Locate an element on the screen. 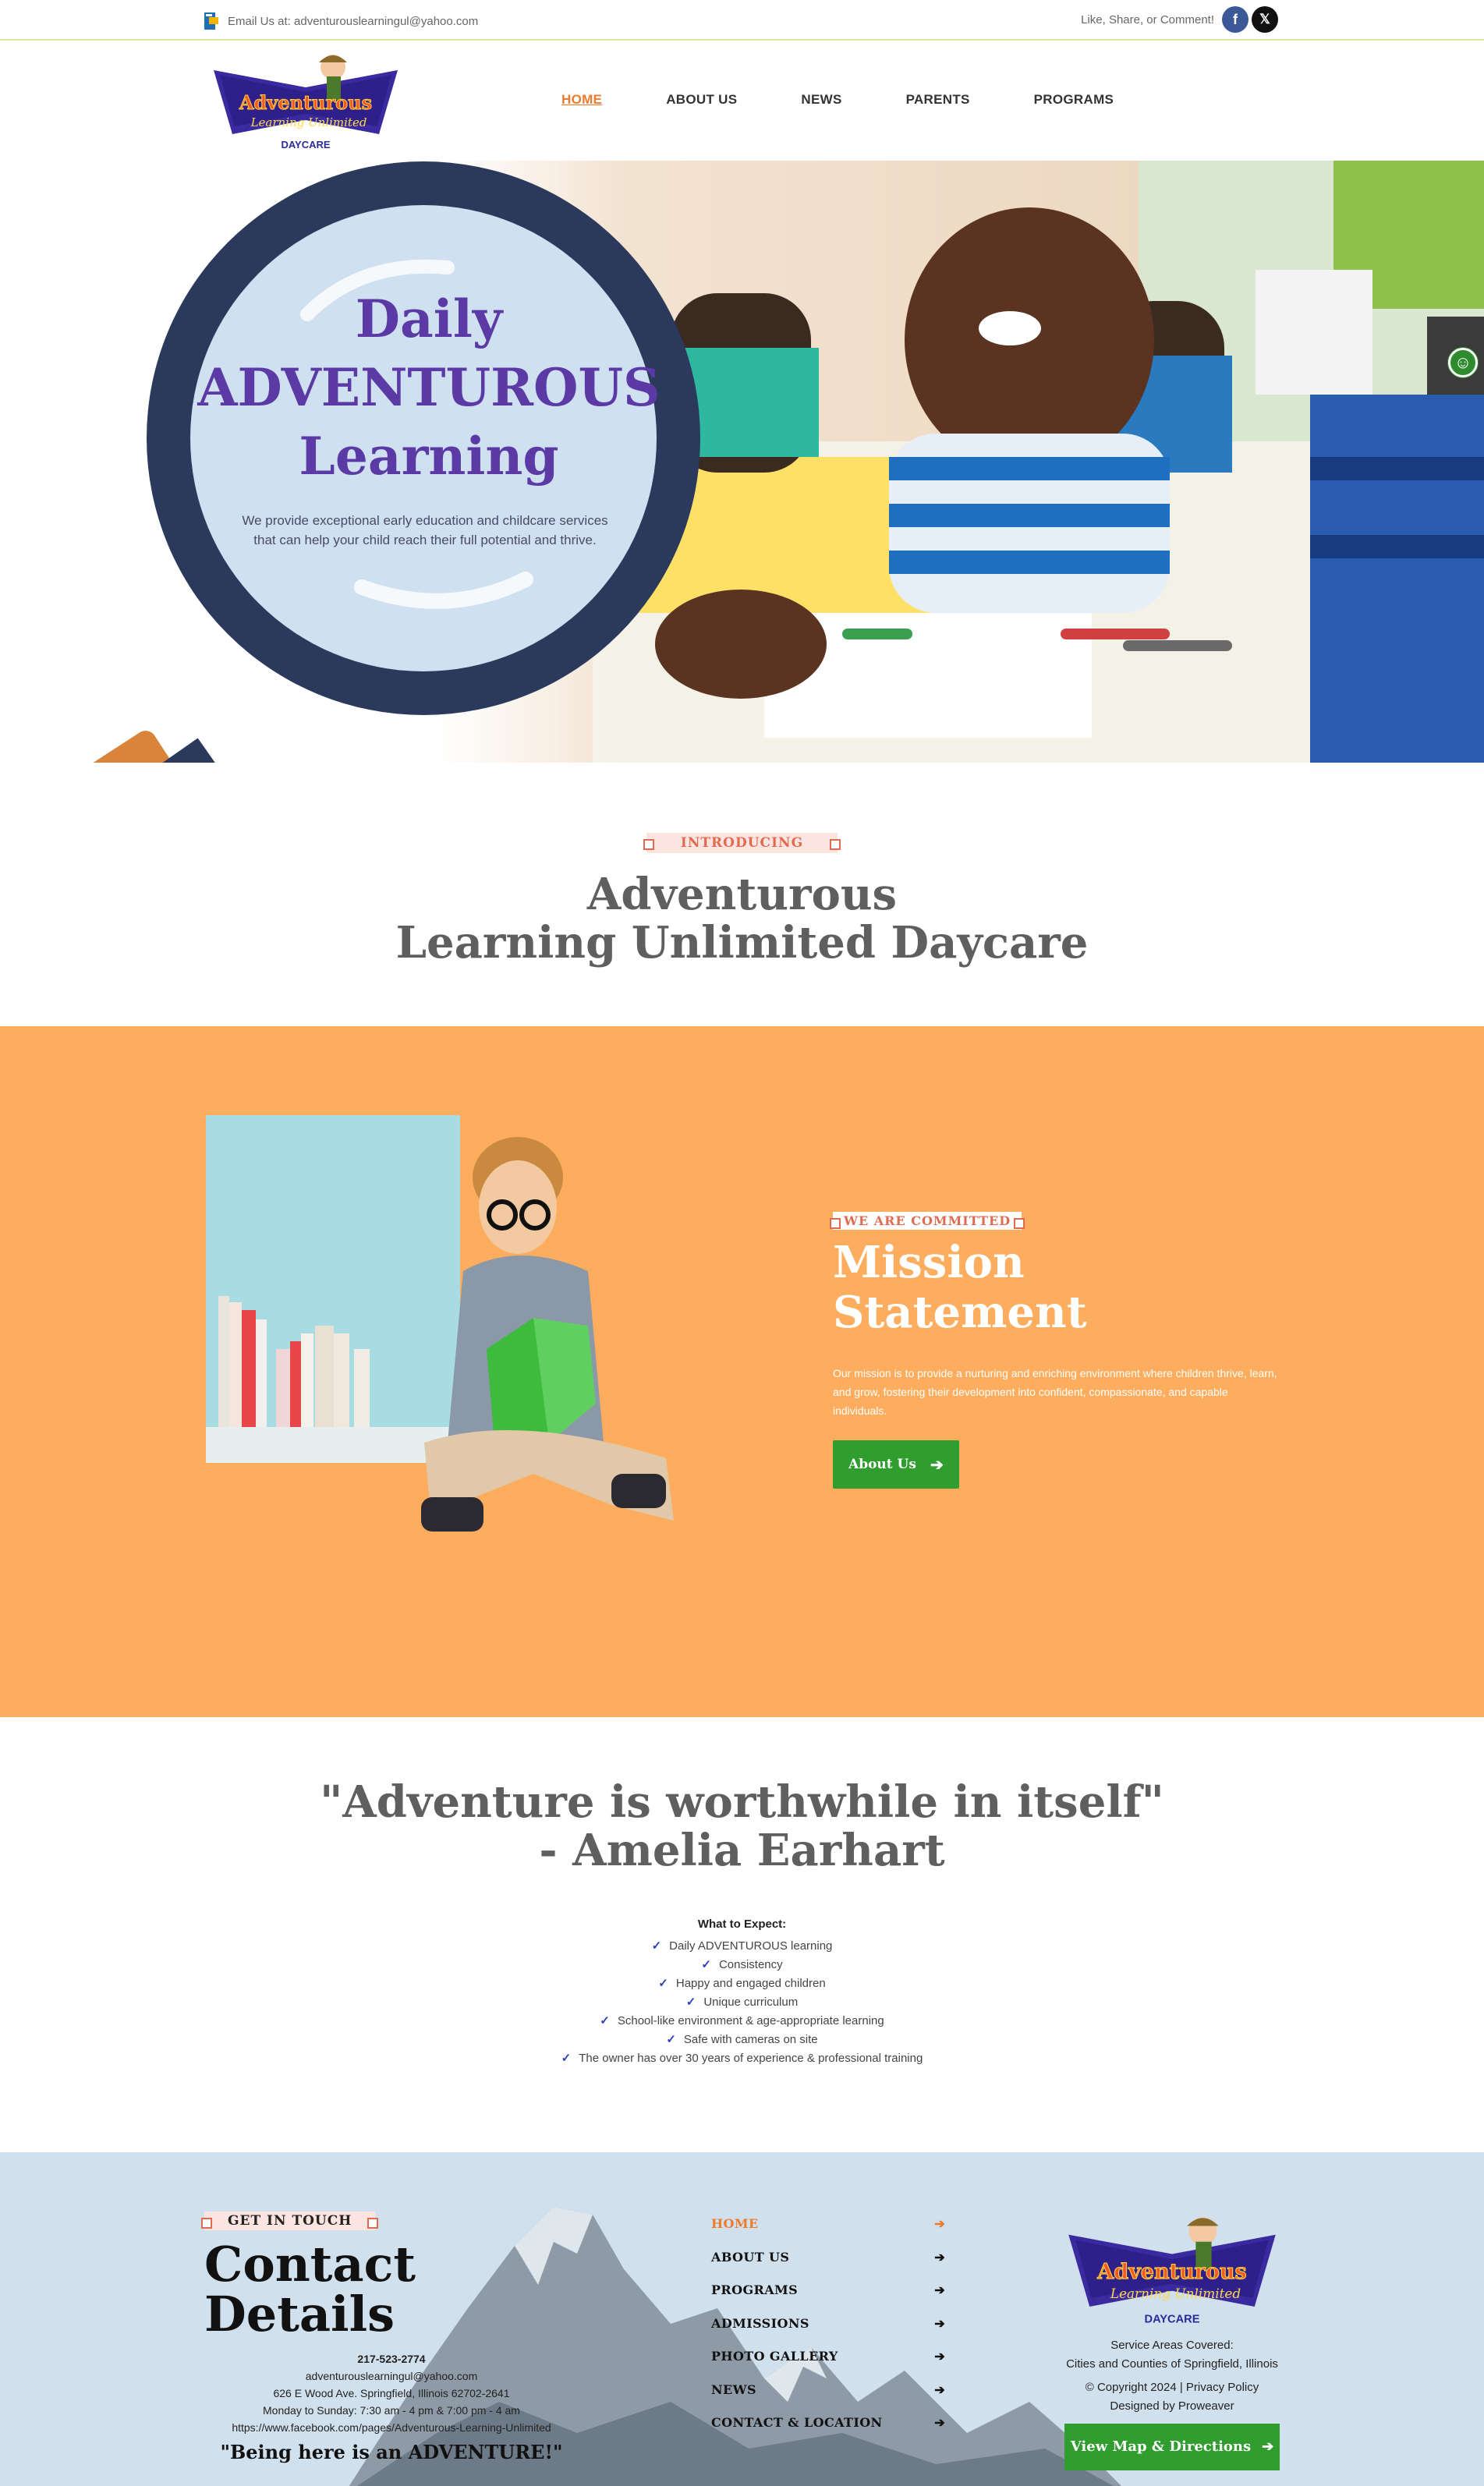 Image resolution: width=1484 pixels, height=2486 pixels. site-logo: Adventurous Learning Unlimited DAYCARE is located at coordinates (305, 103).